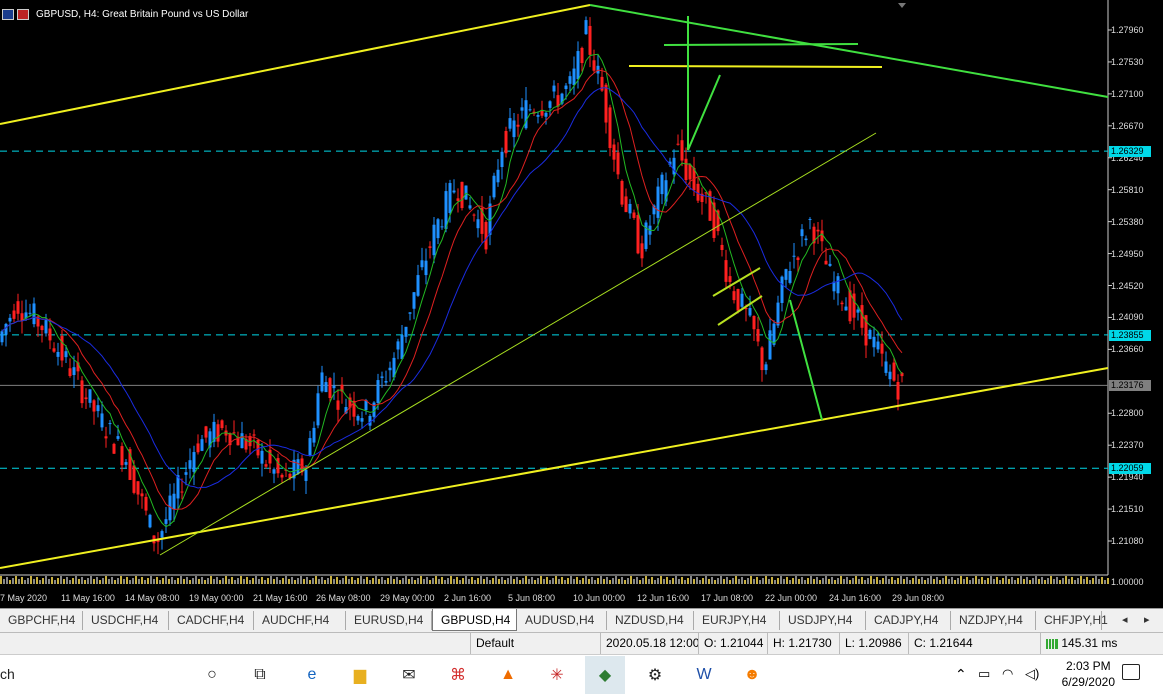 This screenshot has width=1163, height=694. What do you see at coordinates (1147, 619) in the screenshot?
I see `tab-scroll-right-icon: ▸` at bounding box center [1147, 619].